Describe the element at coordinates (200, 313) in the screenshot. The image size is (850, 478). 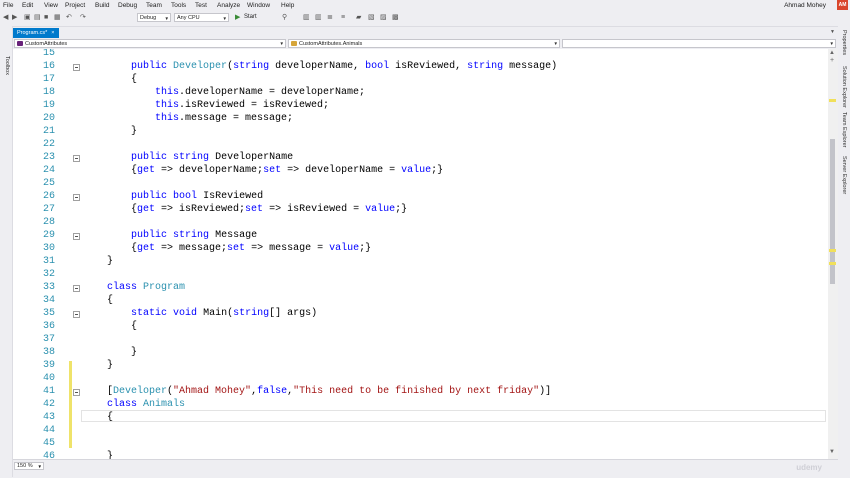
I see `code-line: static void Main(string[] args)` at that location.